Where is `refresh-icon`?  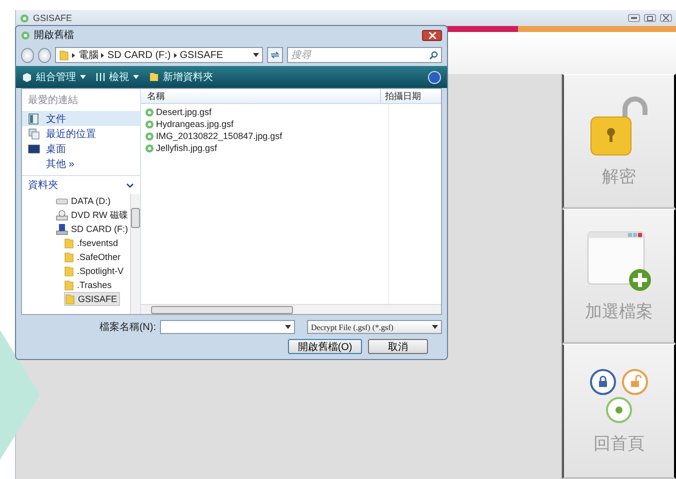 refresh-icon is located at coordinates (275, 55).